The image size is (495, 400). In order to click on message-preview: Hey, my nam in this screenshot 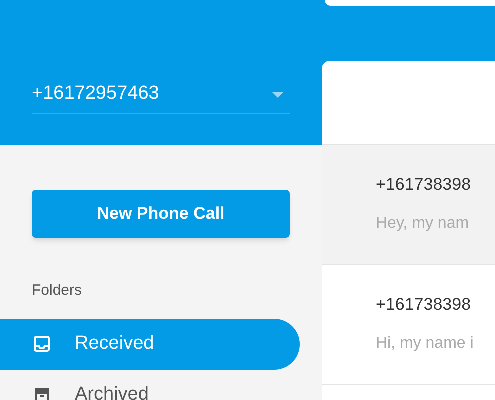, I will do `click(423, 224)`.